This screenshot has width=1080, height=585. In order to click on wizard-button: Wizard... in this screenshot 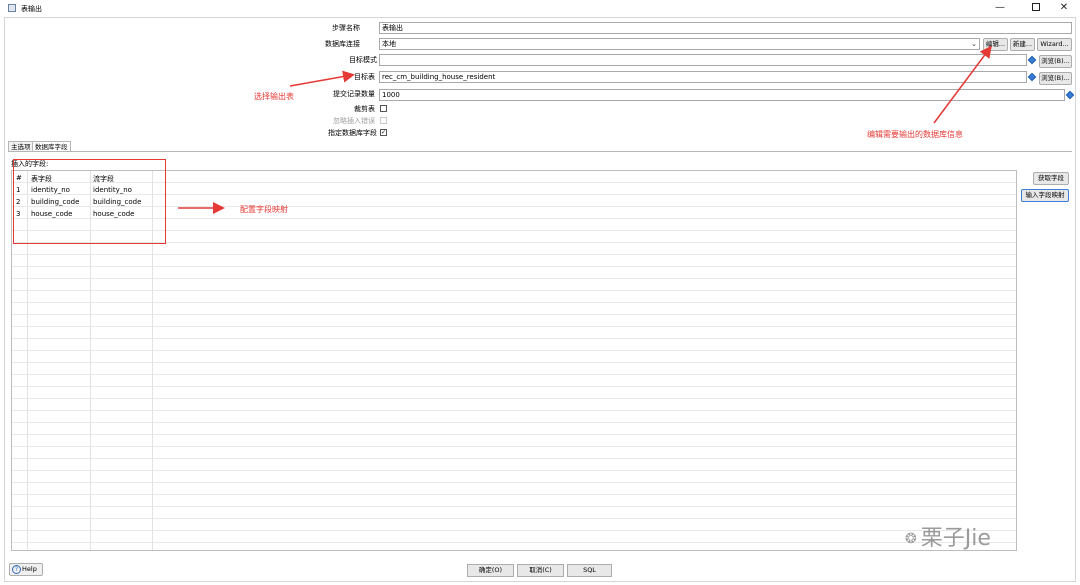, I will do `click(1054, 44)`.